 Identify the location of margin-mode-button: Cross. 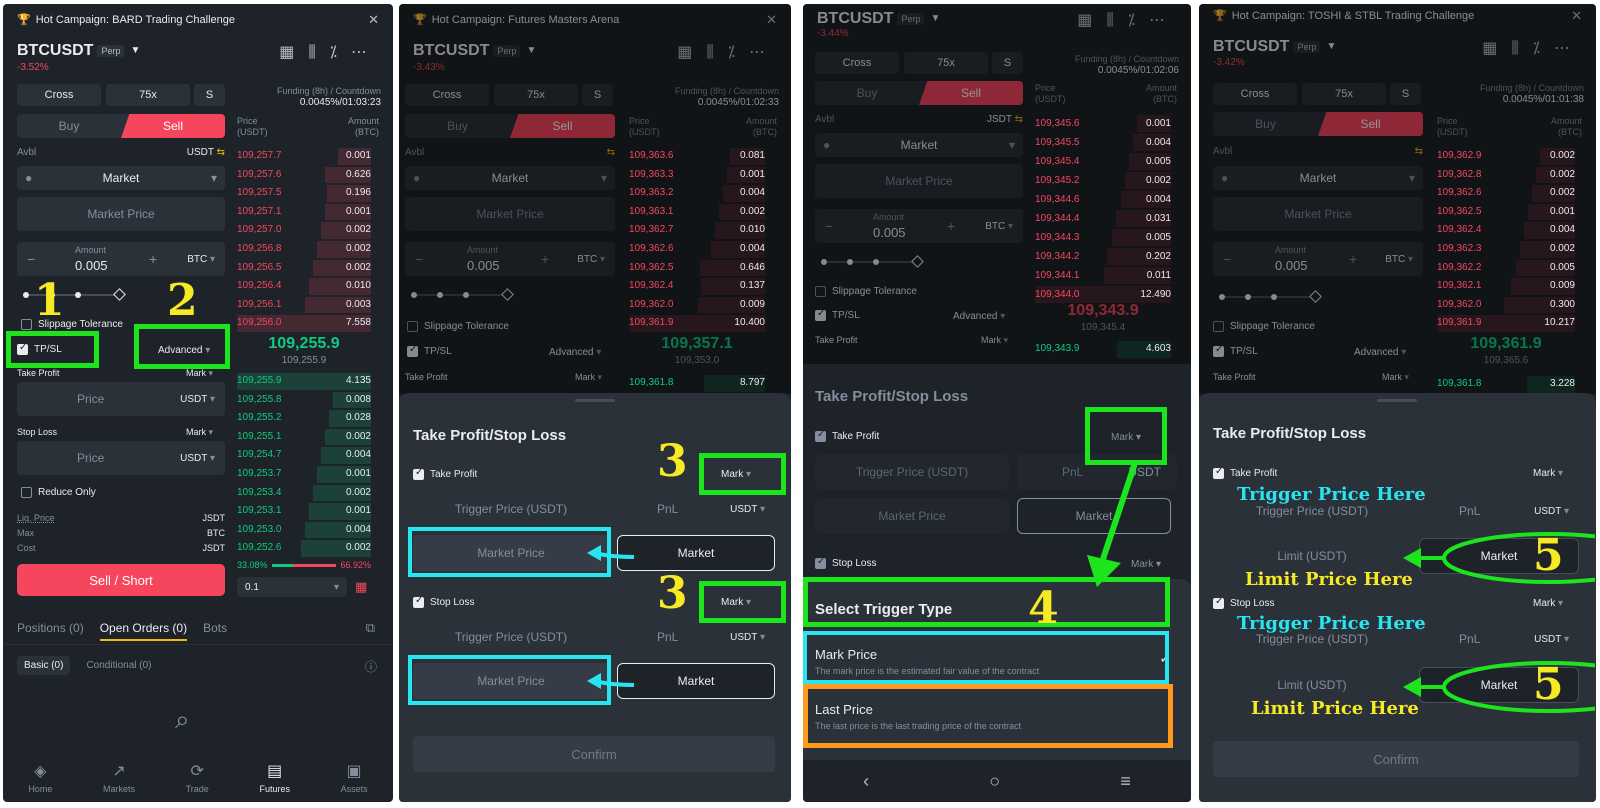
(447, 95).